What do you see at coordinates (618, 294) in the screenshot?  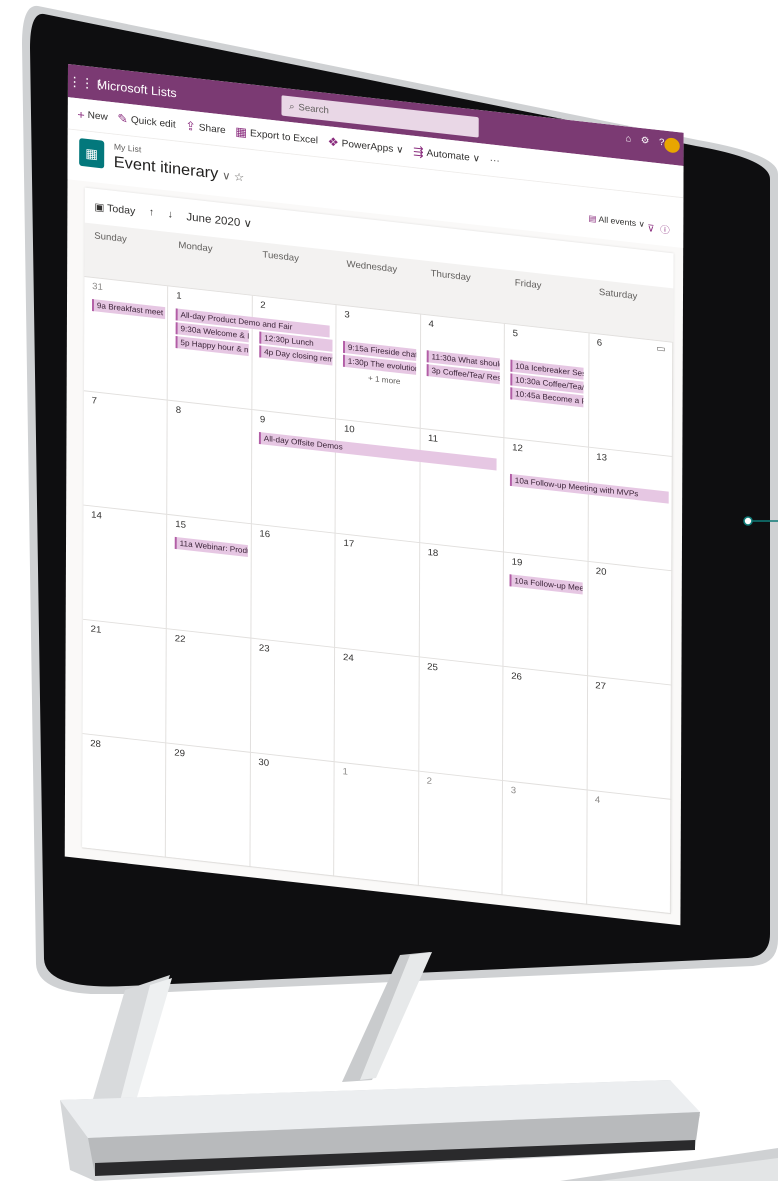 I see `weekday-label: Saturday` at bounding box center [618, 294].